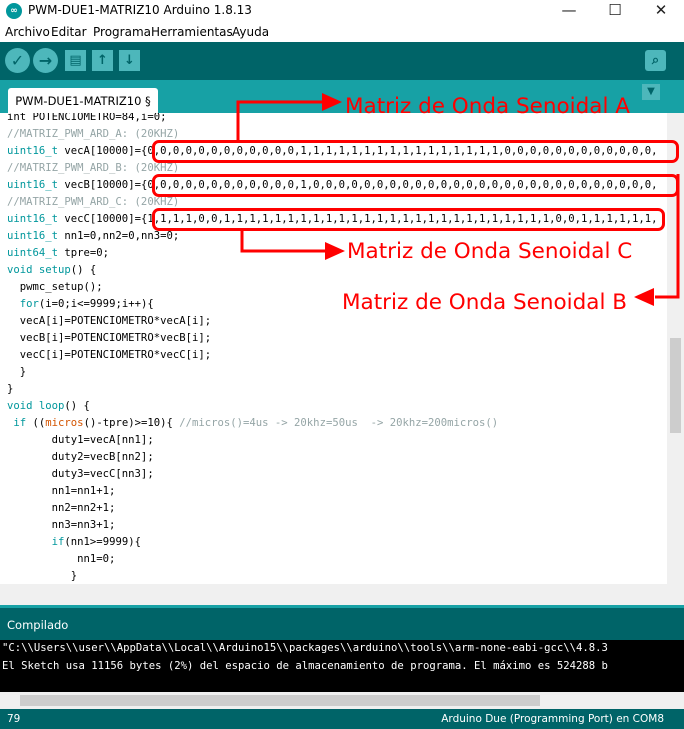  What do you see at coordinates (55, 287) in the screenshot?
I see `code-line: pwmc_setup();` at bounding box center [55, 287].